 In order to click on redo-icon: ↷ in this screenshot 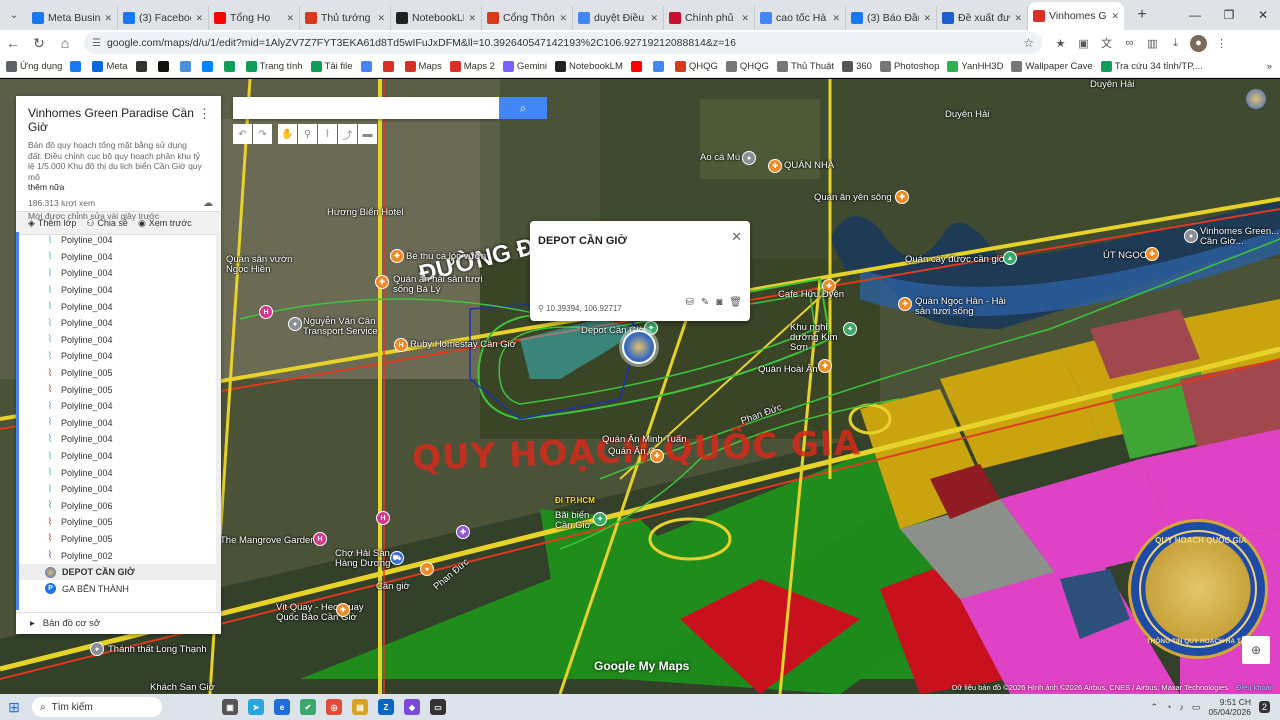, I will do `click(262, 134)`.